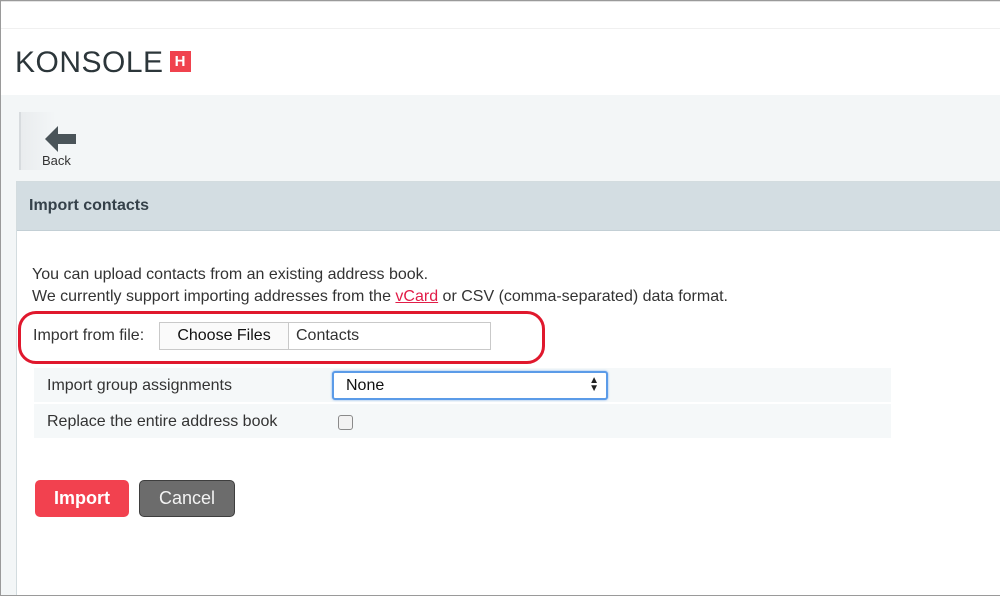 The width and height of the screenshot is (1000, 596). Describe the element at coordinates (328, 335) in the screenshot. I see `selected-file-name: Contacts` at that location.